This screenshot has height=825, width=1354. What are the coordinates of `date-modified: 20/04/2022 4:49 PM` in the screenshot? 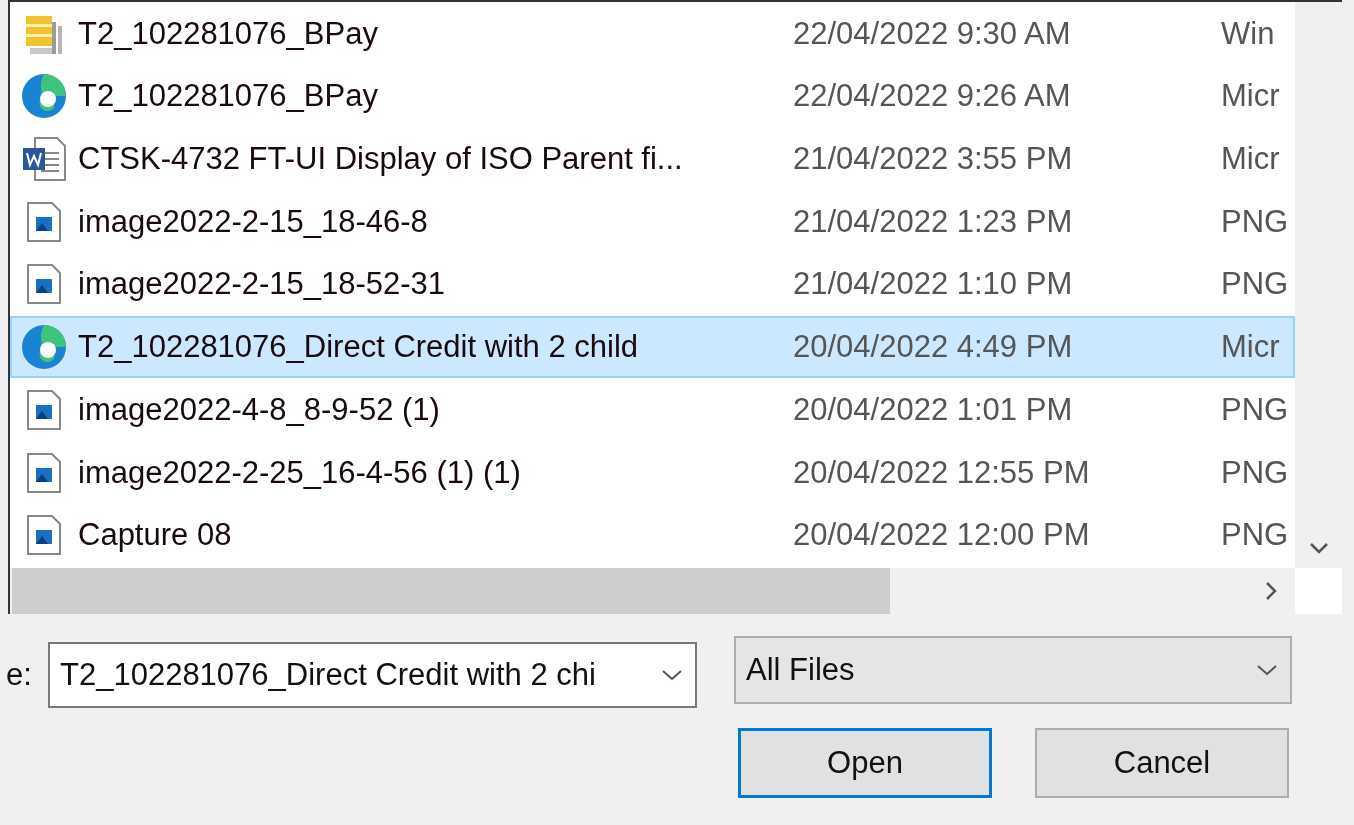 It's located at (933, 347).